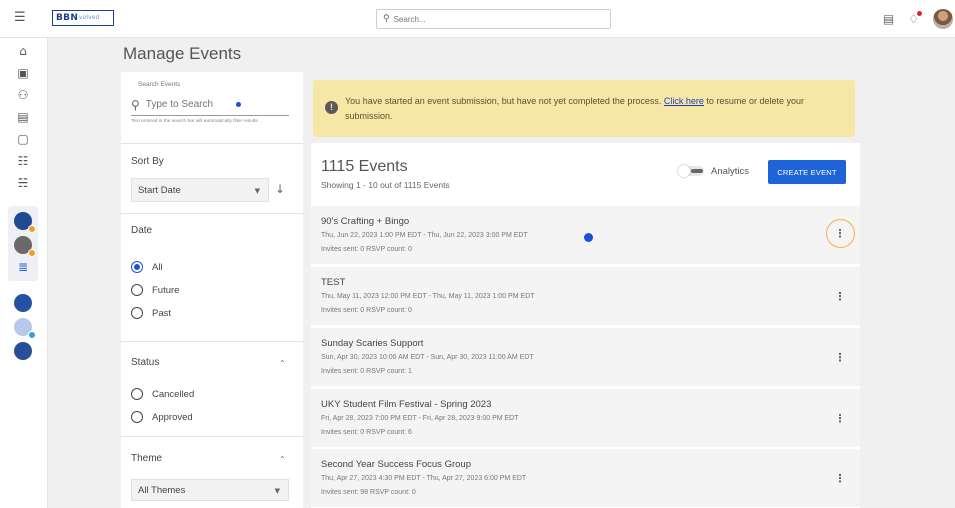  I want to click on top-right-actions: ▤ ♢, so click(919, 19).